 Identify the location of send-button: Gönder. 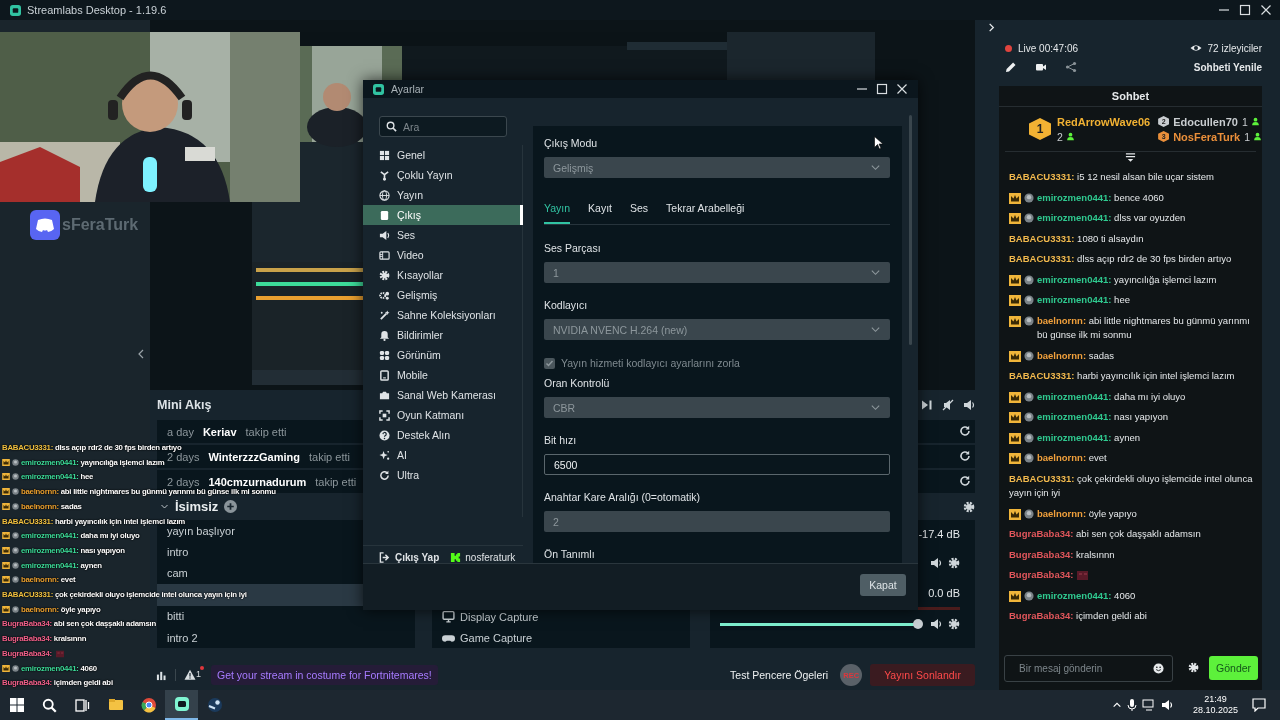
(1233, 668).